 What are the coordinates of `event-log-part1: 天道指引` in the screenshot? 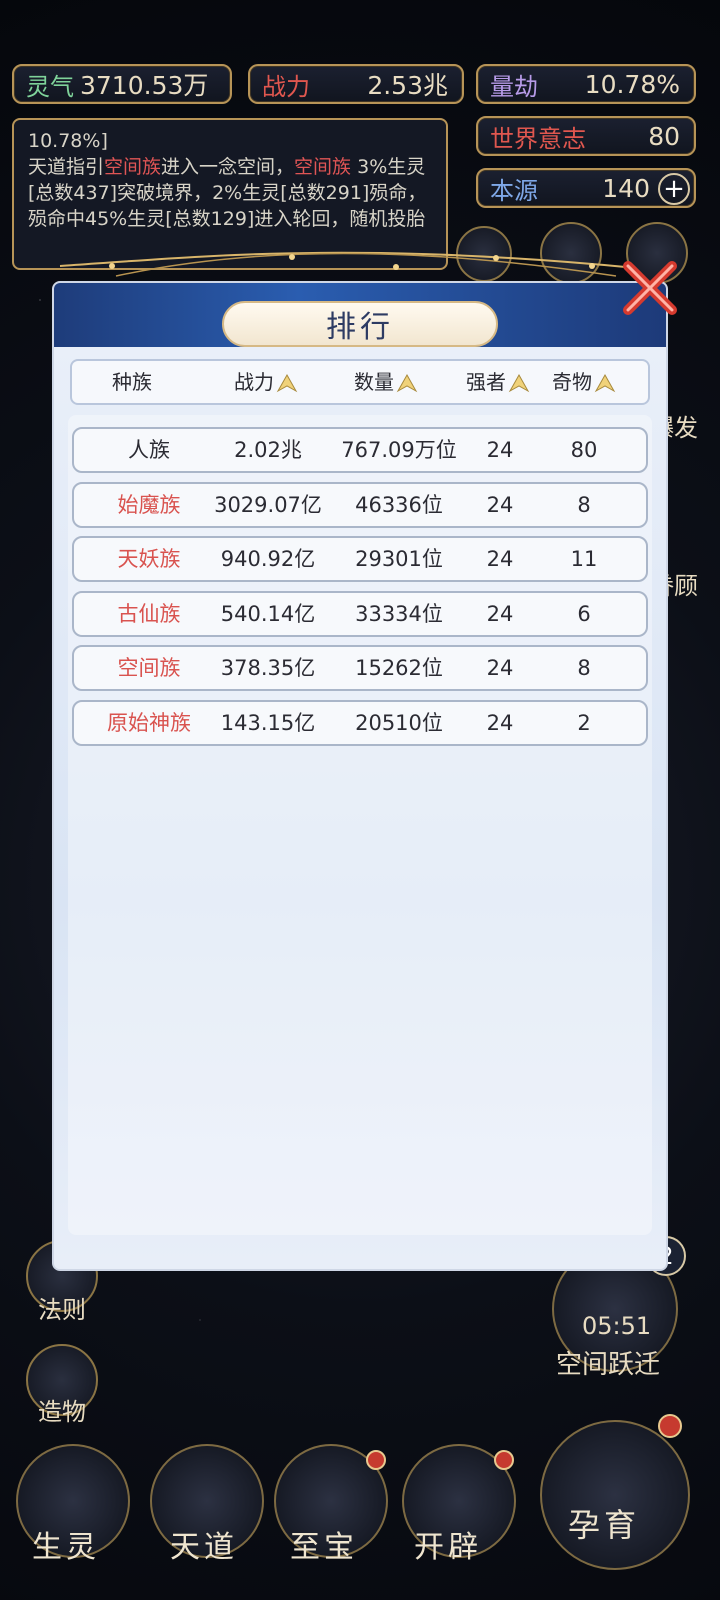 It's located at (66, 167).